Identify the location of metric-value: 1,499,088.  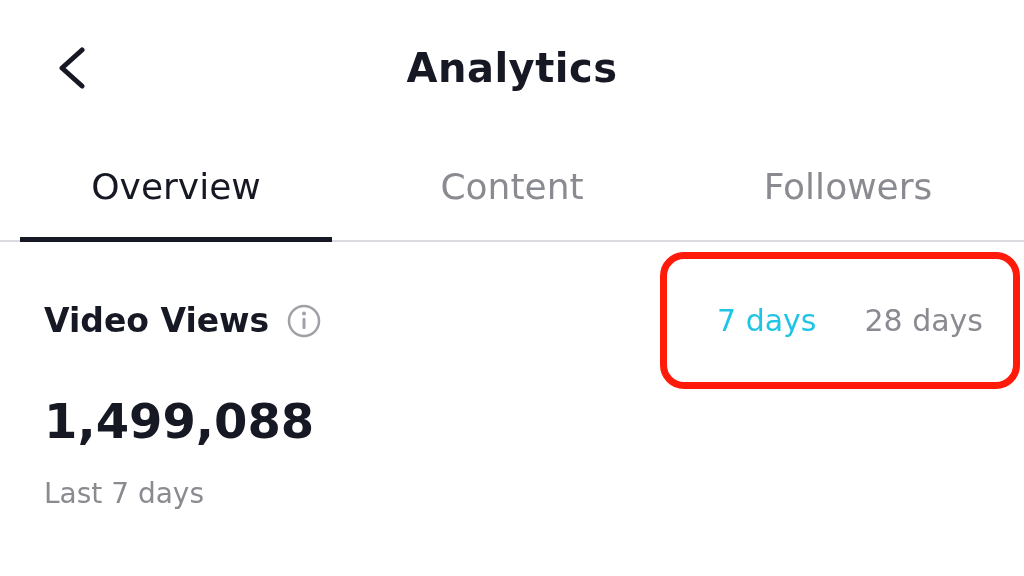
(180, 421).